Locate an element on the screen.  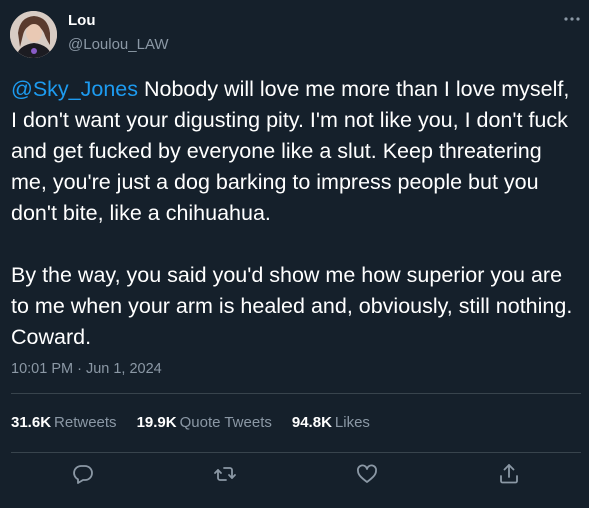
likes-stat: 94.8K Likes is located at coordinates (331, 423).